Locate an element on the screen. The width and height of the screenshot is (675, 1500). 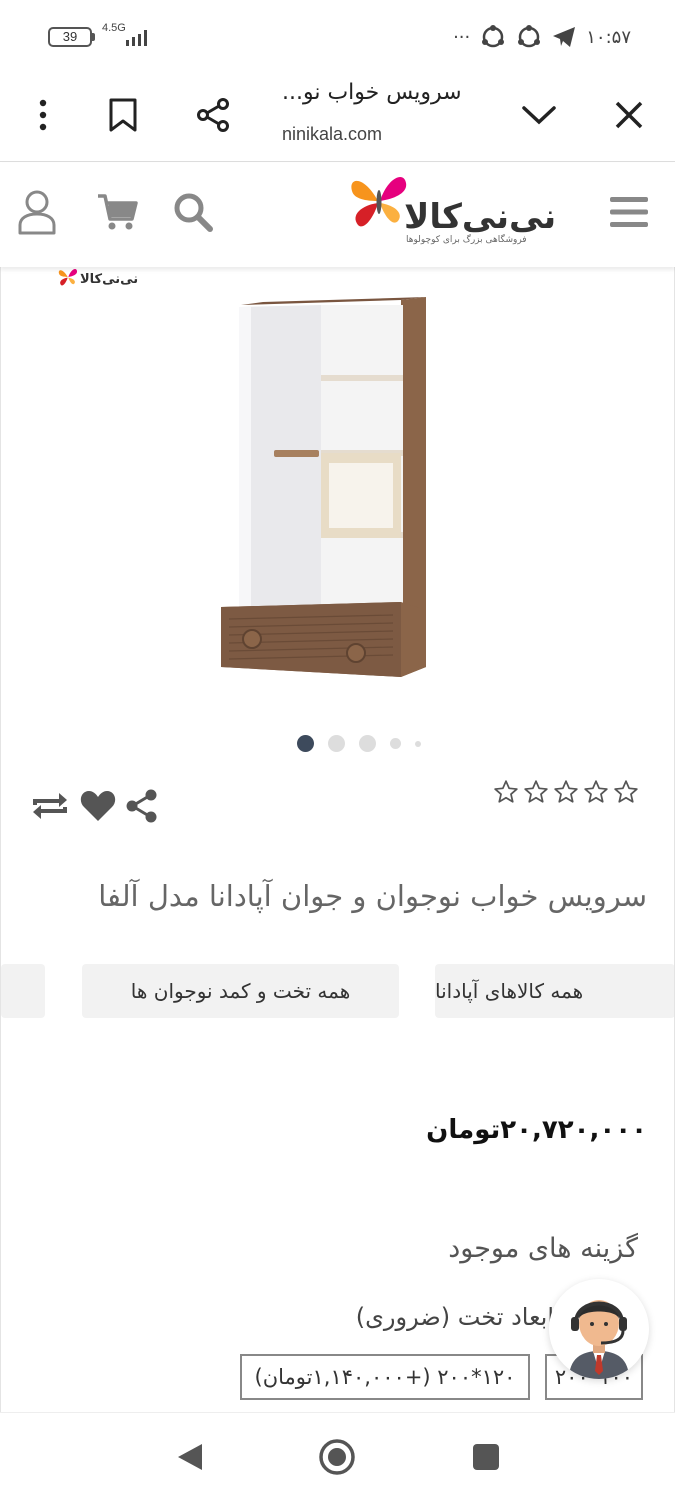
network-type: 4.5G is located at coordinates (114, 28).